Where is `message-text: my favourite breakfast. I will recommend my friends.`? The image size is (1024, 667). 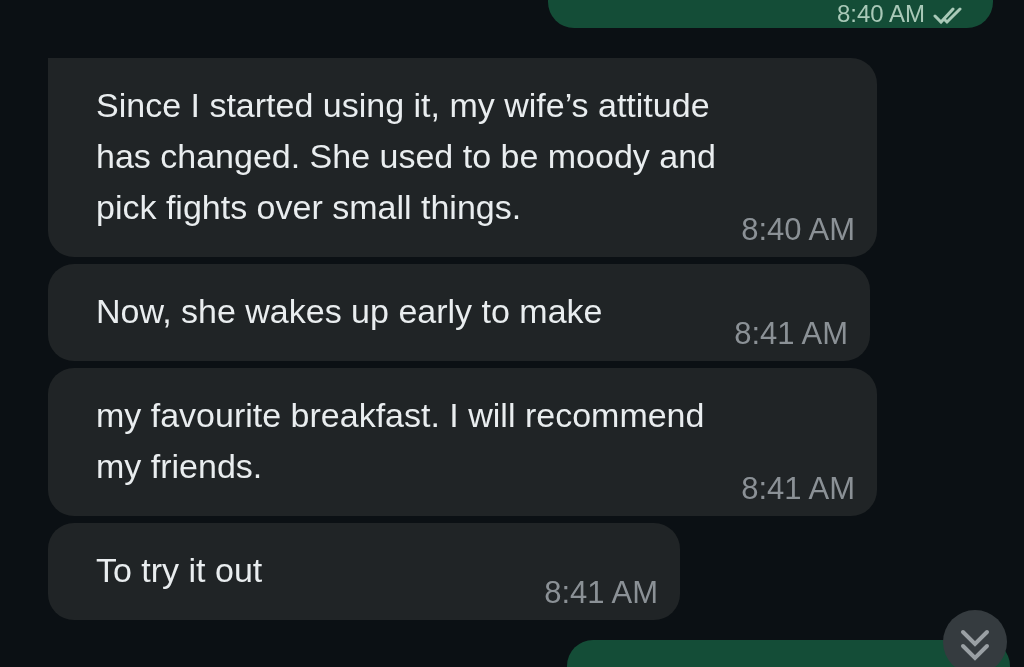 message-text: my favourite breakfast. I will recommend my friends. is located at coordinates (401, 441).